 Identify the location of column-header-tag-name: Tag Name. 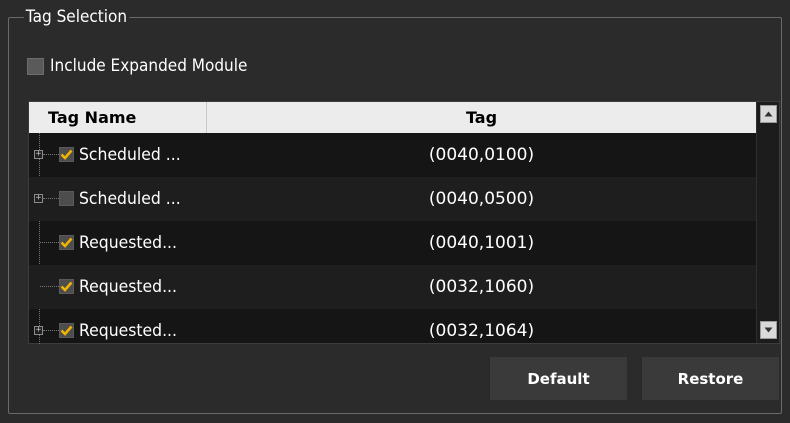
(118, 117).